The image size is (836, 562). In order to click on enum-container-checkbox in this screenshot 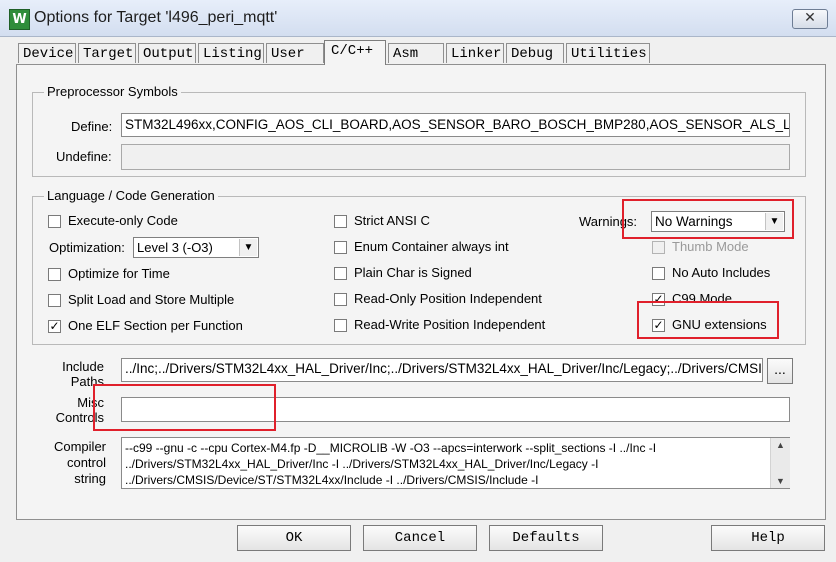, I will do `click(340, 247)`.